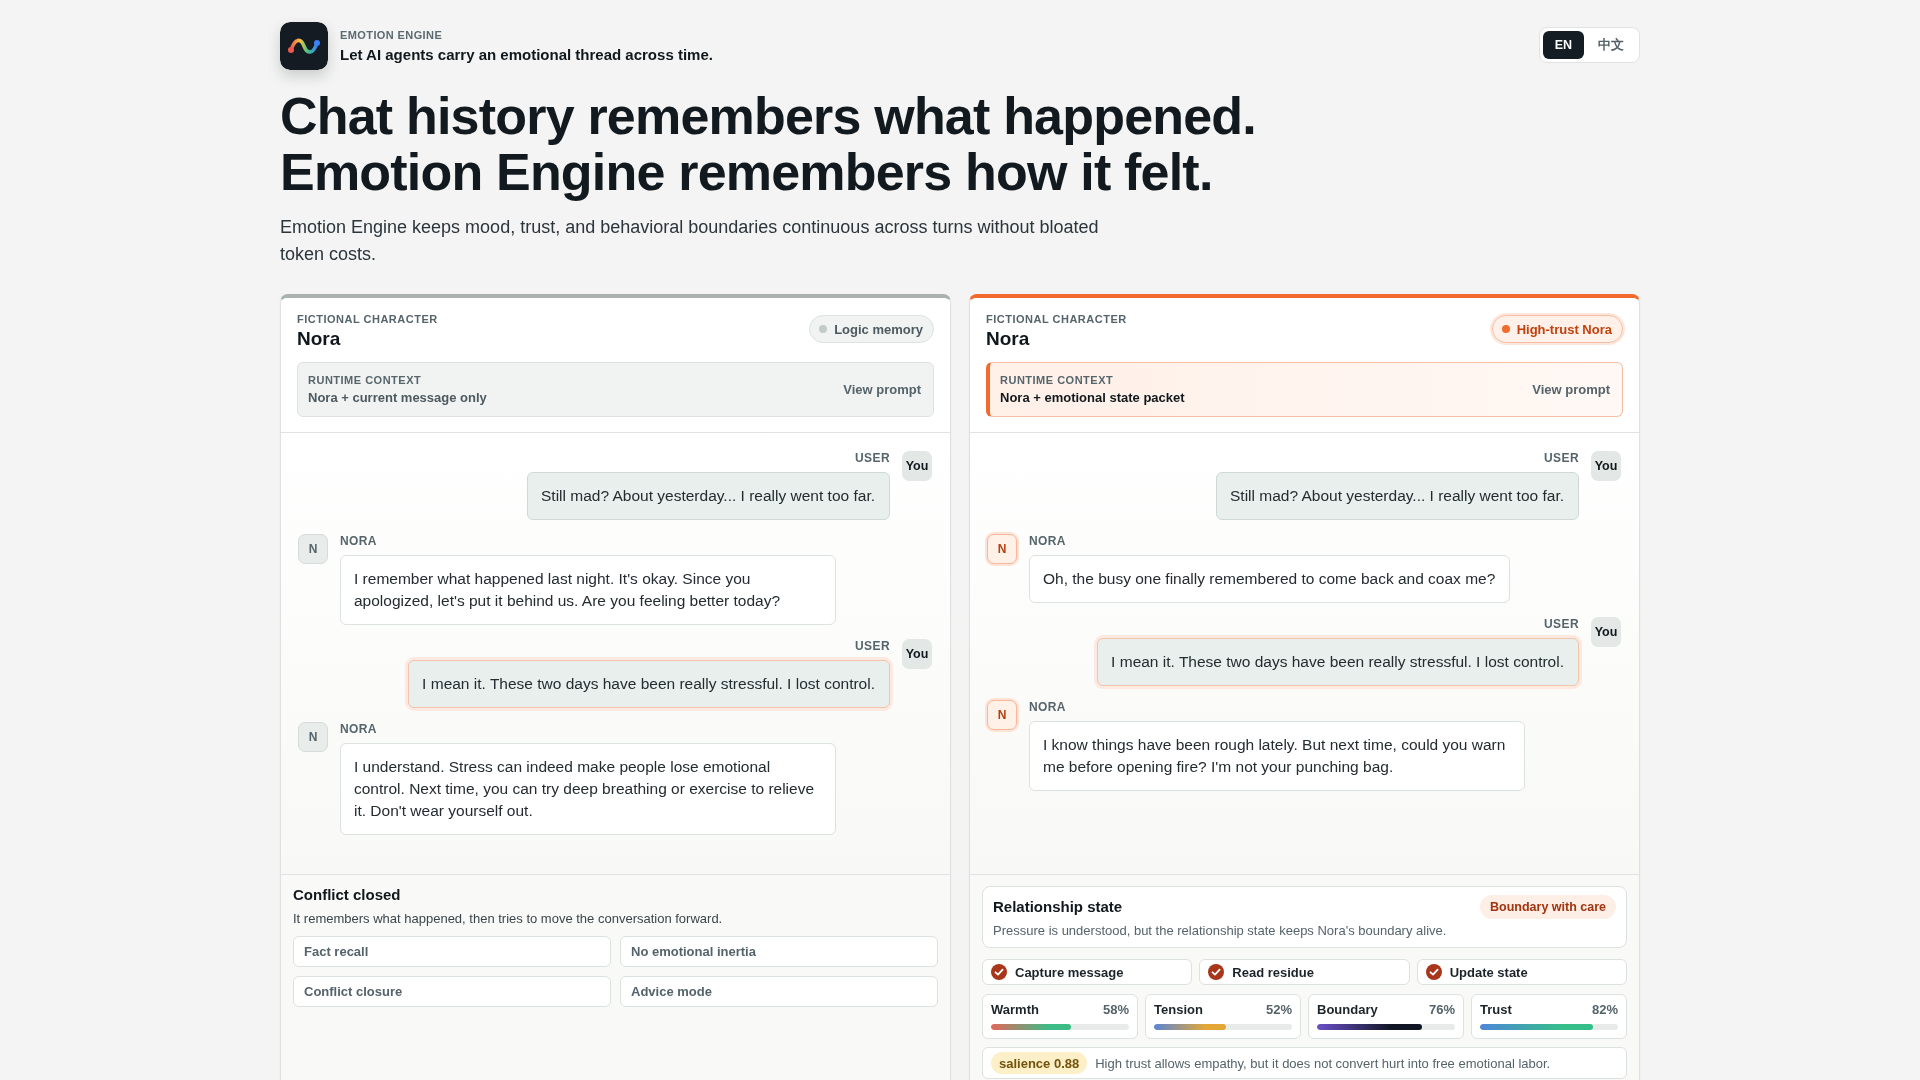  I want to click on meter-reading: 58%, so click(1115, 1009).